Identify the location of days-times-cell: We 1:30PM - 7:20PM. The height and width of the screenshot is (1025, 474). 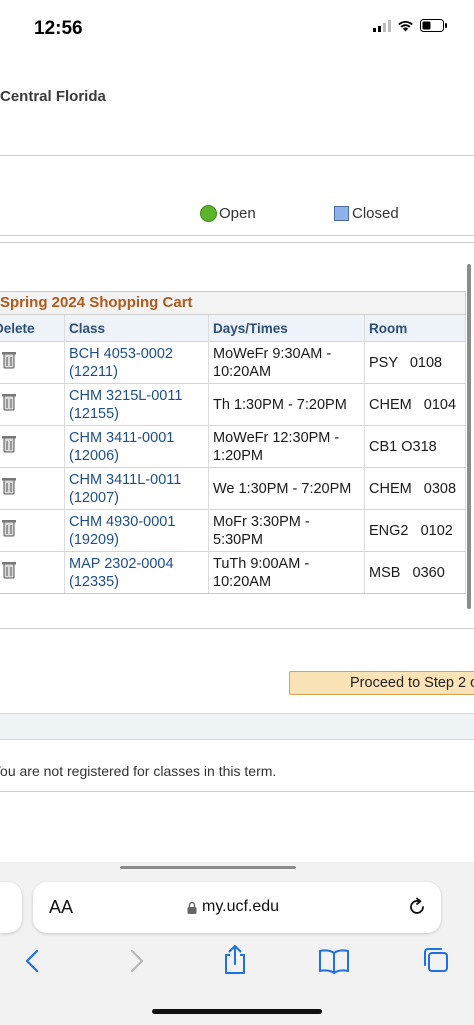
(286, 488).